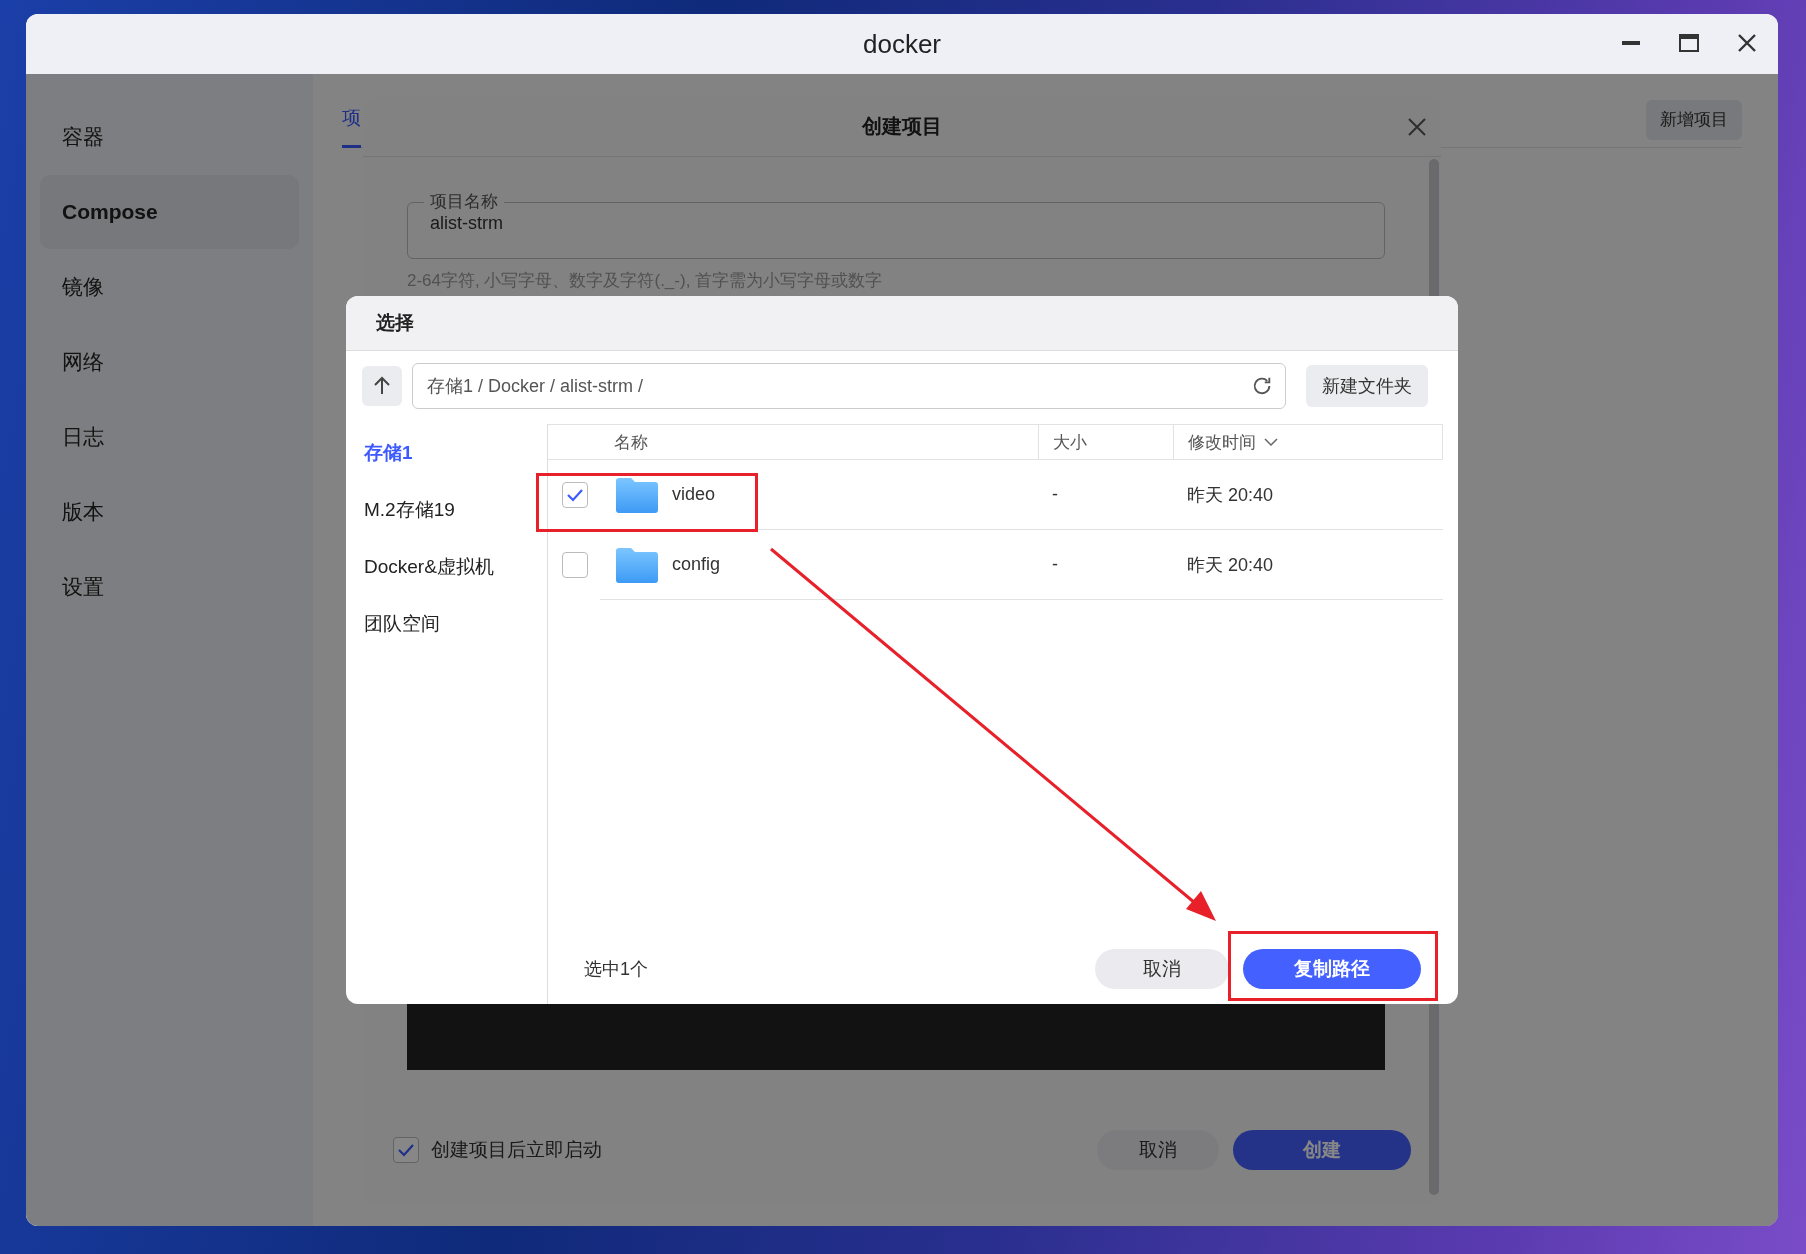 Image resolution: width=1806 pixels, height=1254 pixels. I want to click on refresh-icon, so click(1262, 386).